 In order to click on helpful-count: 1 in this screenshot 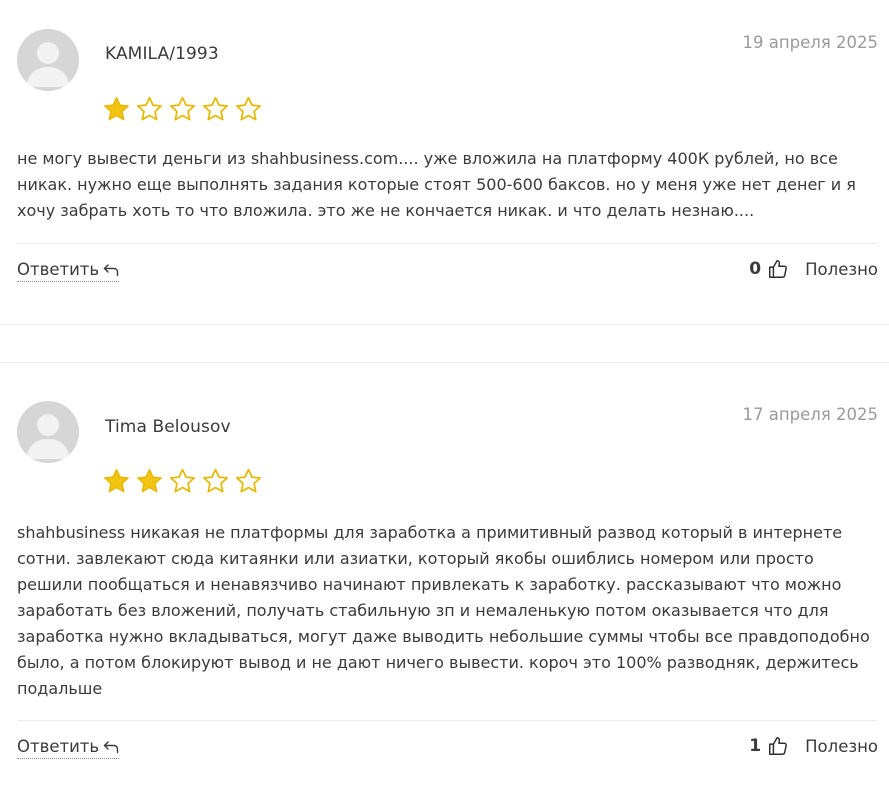, I will do `click(755, 746)`.